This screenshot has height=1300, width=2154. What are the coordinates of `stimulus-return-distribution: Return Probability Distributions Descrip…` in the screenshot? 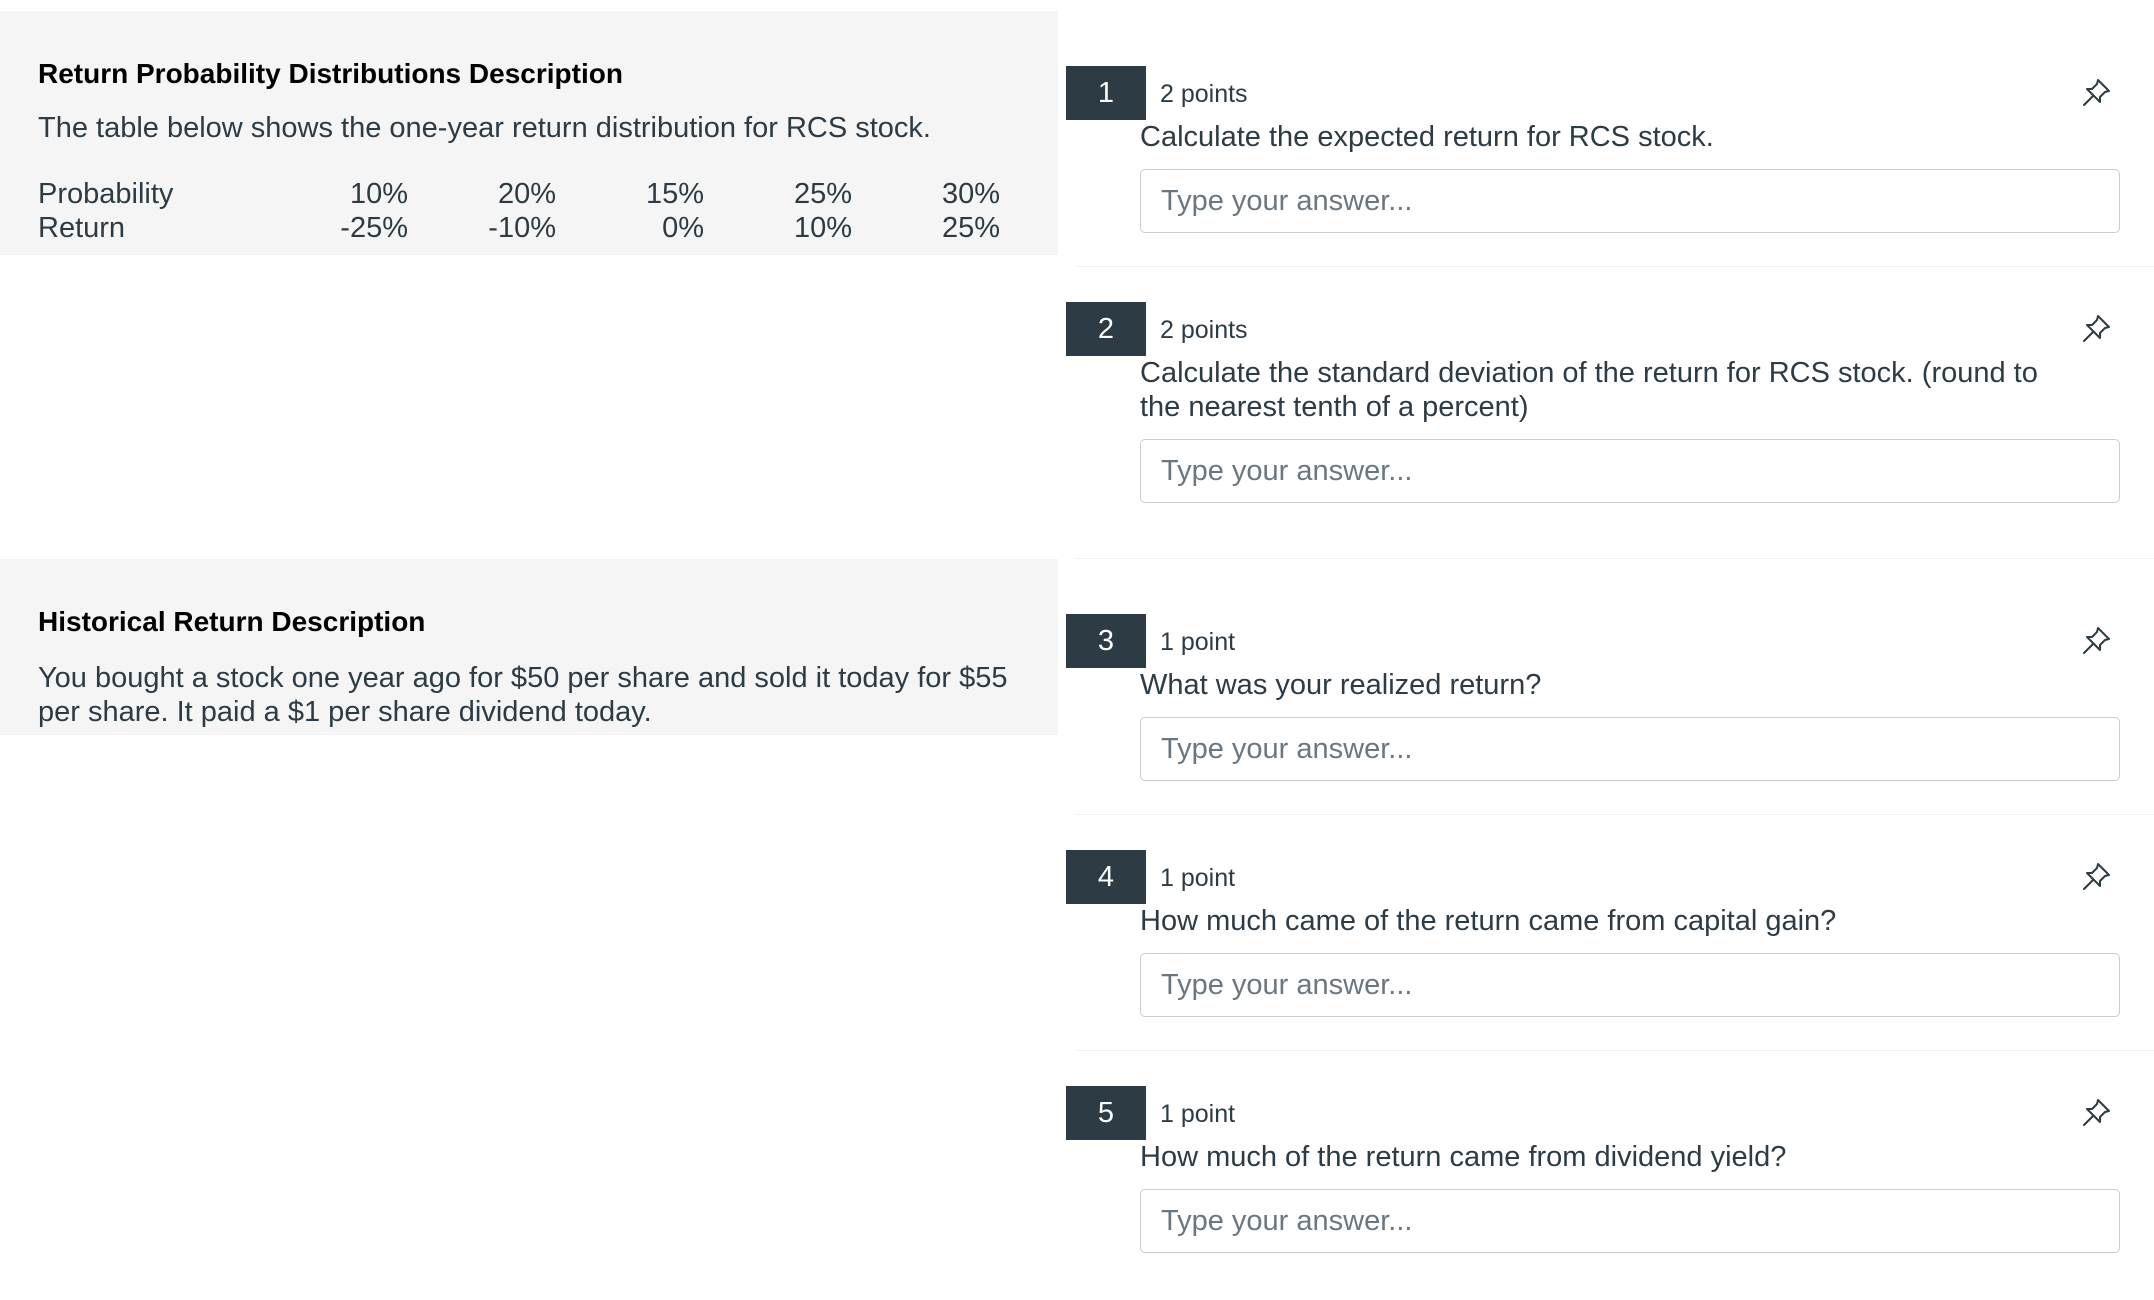 It's located at (529, 133).